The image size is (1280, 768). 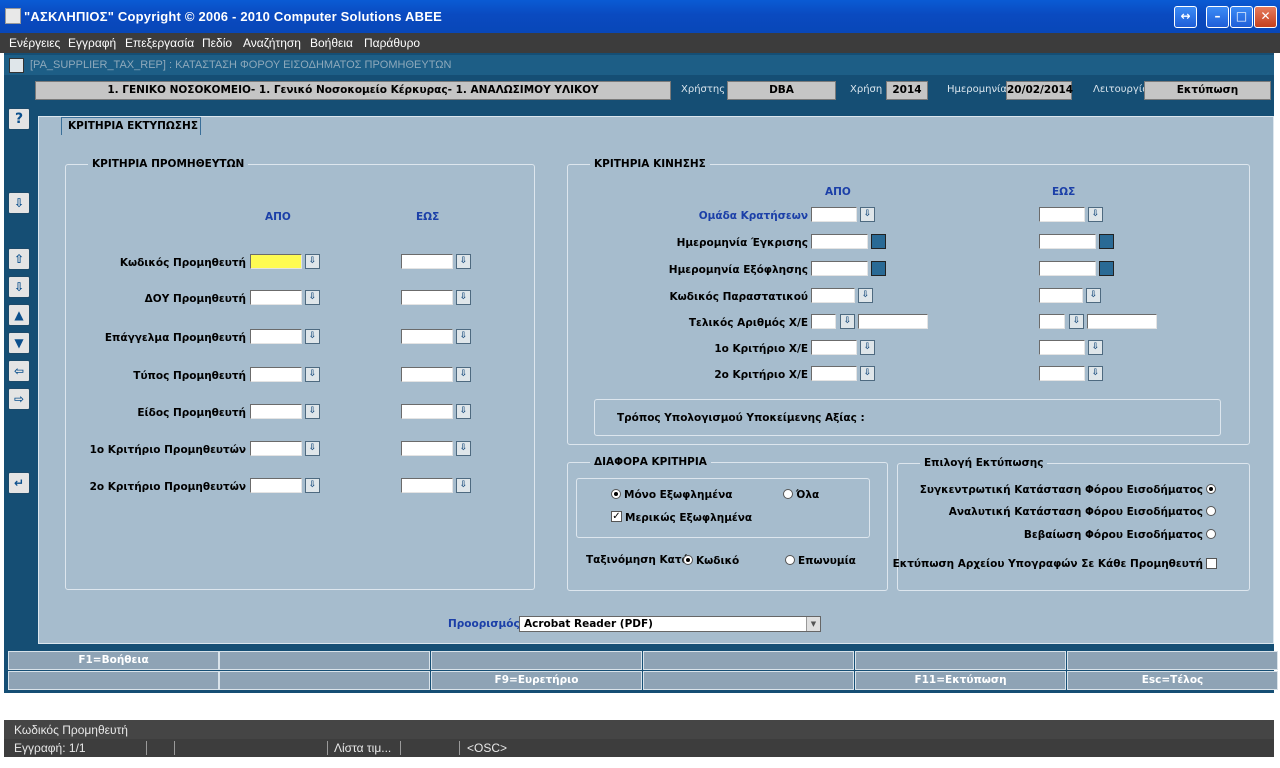 What do you see at coordinates (616, 494) in the screenshot?
I see `only-paid-radio` at bounding box center [616, 494].